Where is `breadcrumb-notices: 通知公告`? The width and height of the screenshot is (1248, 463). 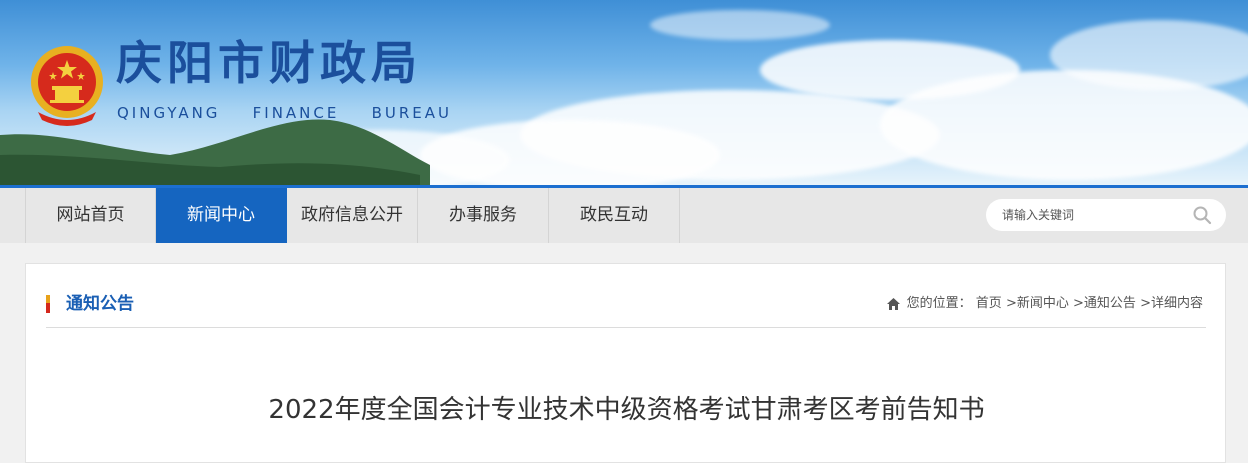 breadcrumb-notices: 通知公告 is located at coordinates (1110, 304).